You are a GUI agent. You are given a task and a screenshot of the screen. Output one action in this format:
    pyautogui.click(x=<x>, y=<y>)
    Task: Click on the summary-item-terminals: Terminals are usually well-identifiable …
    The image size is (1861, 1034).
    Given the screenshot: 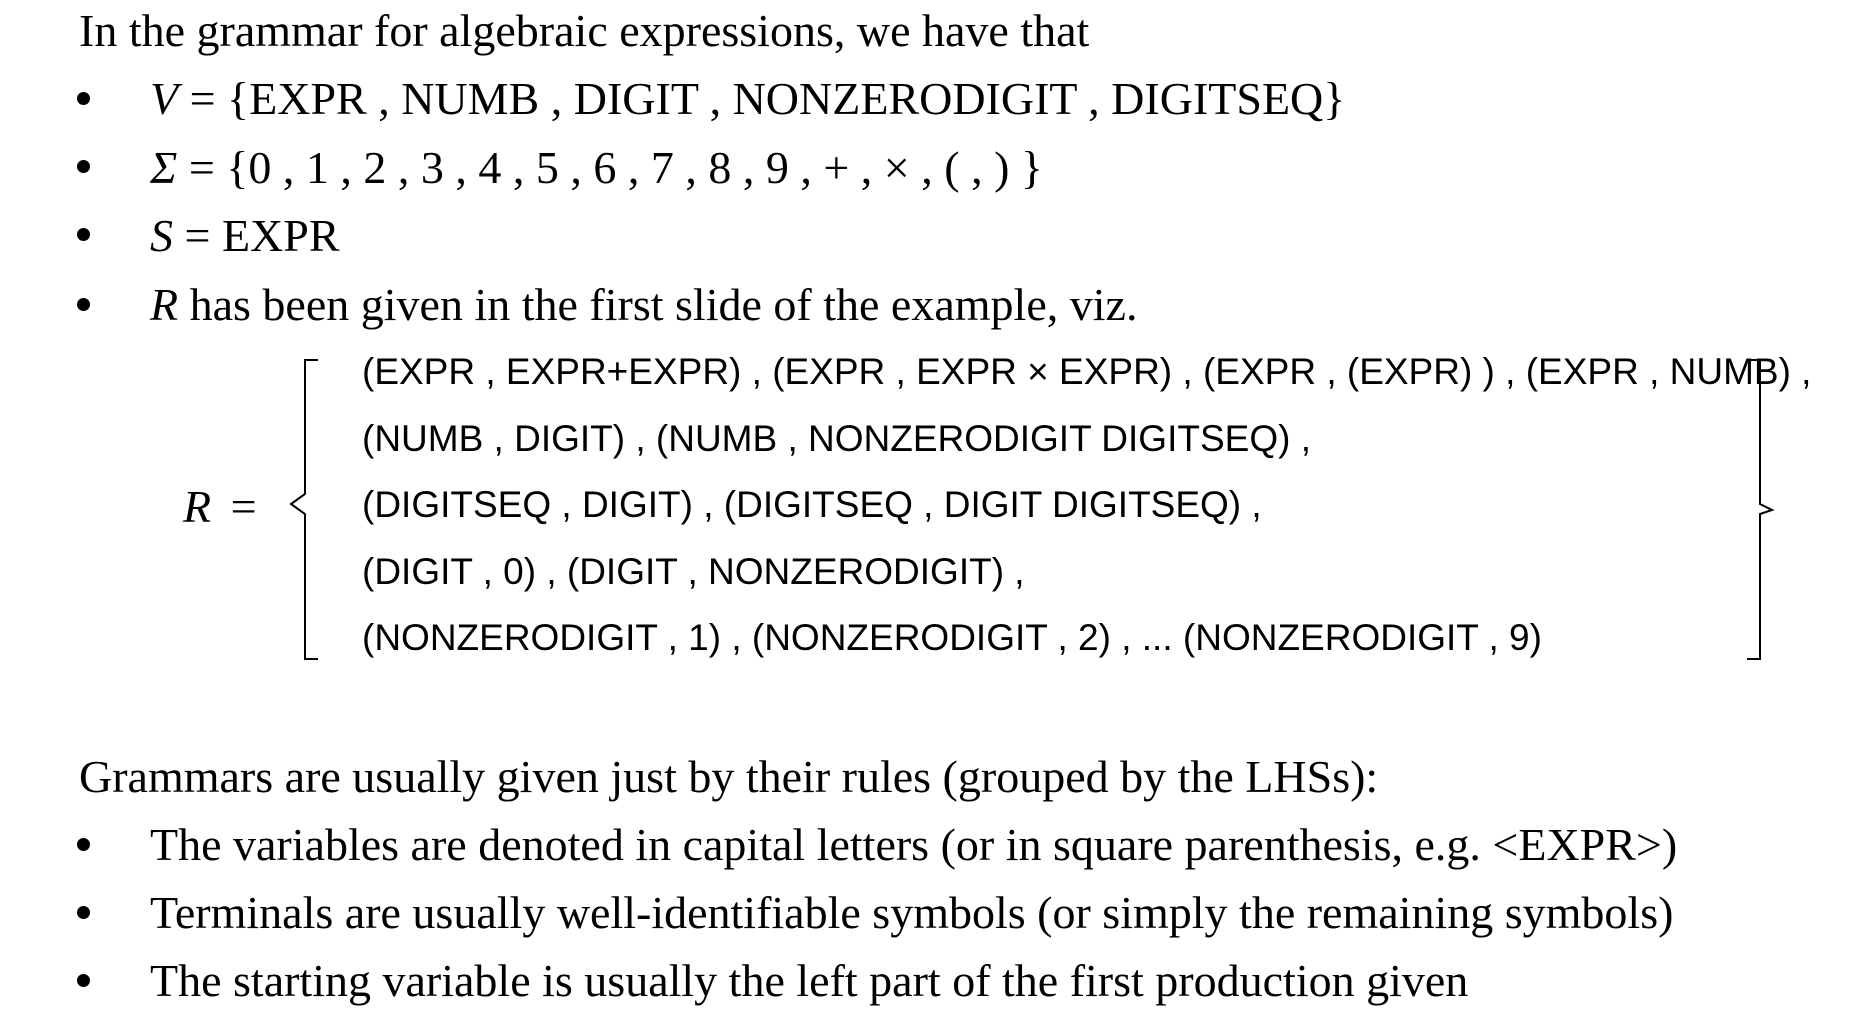 What is the action you would take?
    pyautogui.click(x=912, y=912)
    